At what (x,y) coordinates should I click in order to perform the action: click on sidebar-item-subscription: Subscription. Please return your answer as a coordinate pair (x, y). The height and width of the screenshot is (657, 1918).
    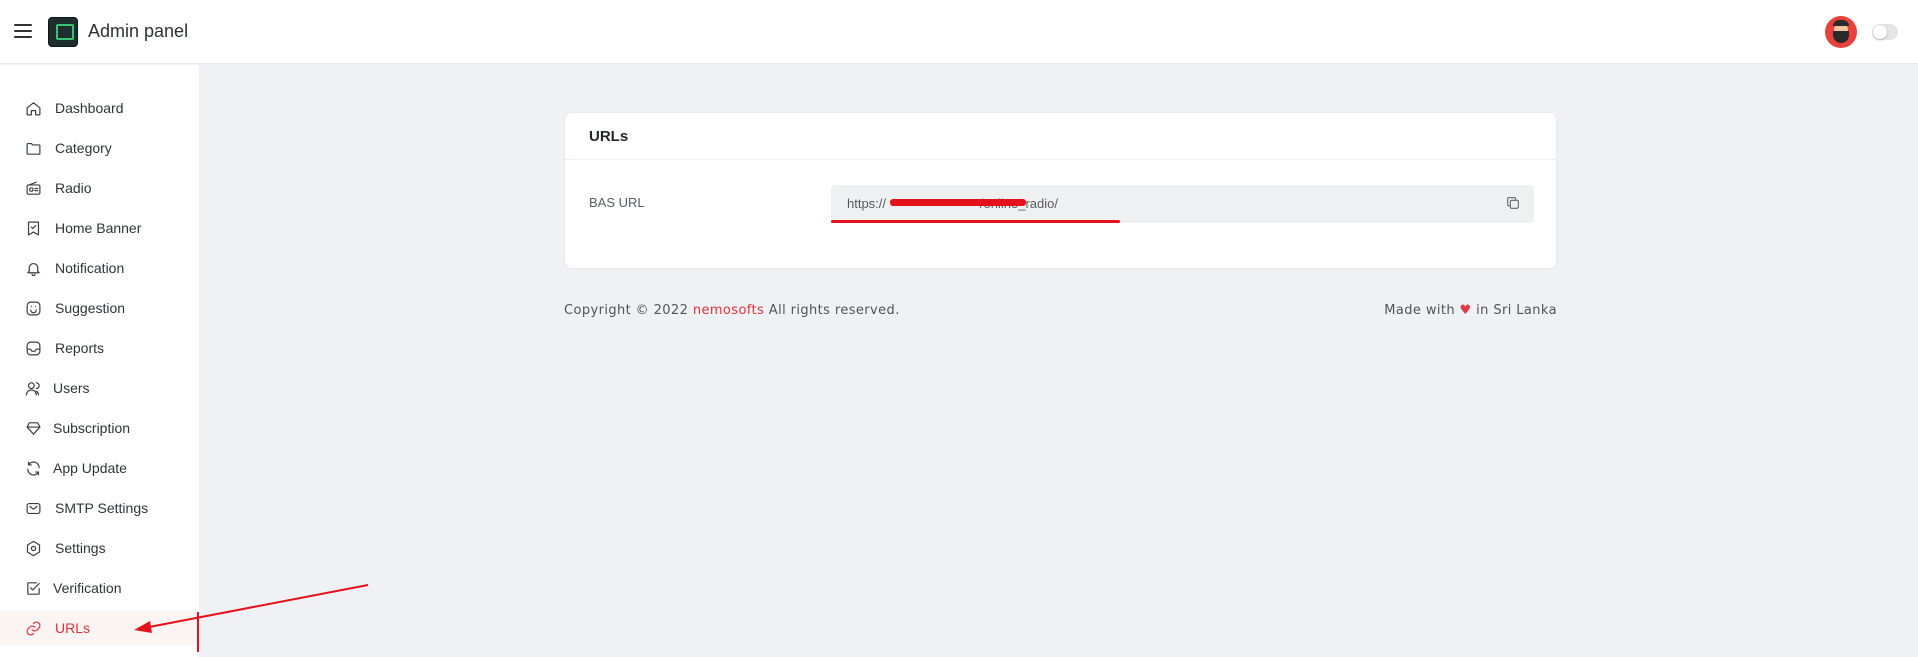
    Looking at the image, I should click on (99, 428).